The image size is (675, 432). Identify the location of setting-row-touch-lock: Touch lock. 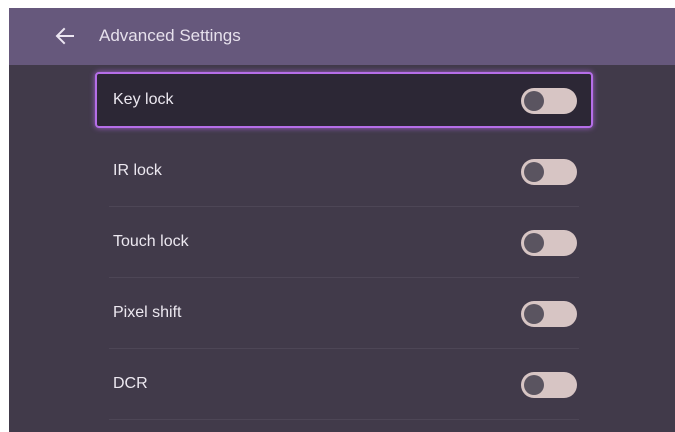
(344, 246).